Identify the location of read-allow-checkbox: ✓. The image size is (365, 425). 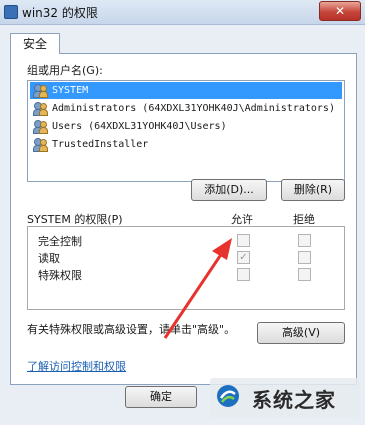
(243, 257).